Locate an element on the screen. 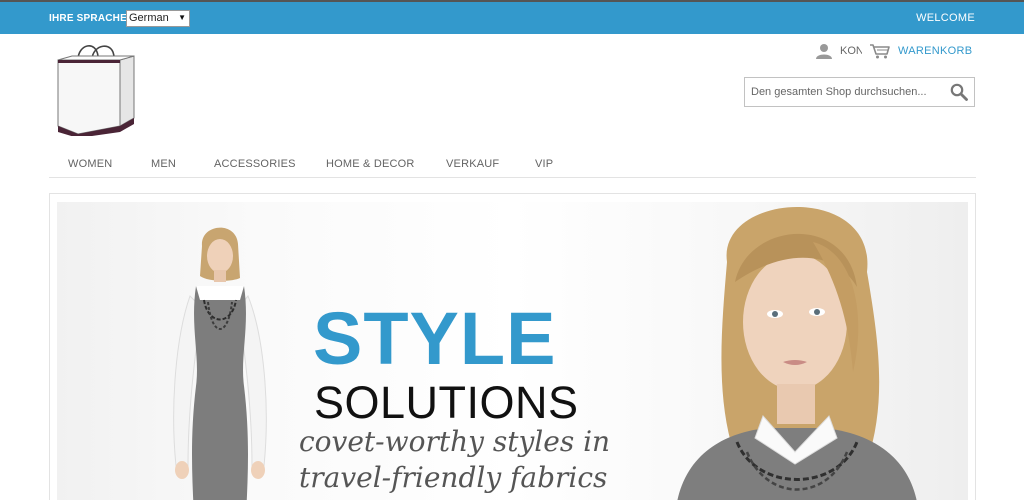  shopping-bag-logo is located at coordinates (97, 90).